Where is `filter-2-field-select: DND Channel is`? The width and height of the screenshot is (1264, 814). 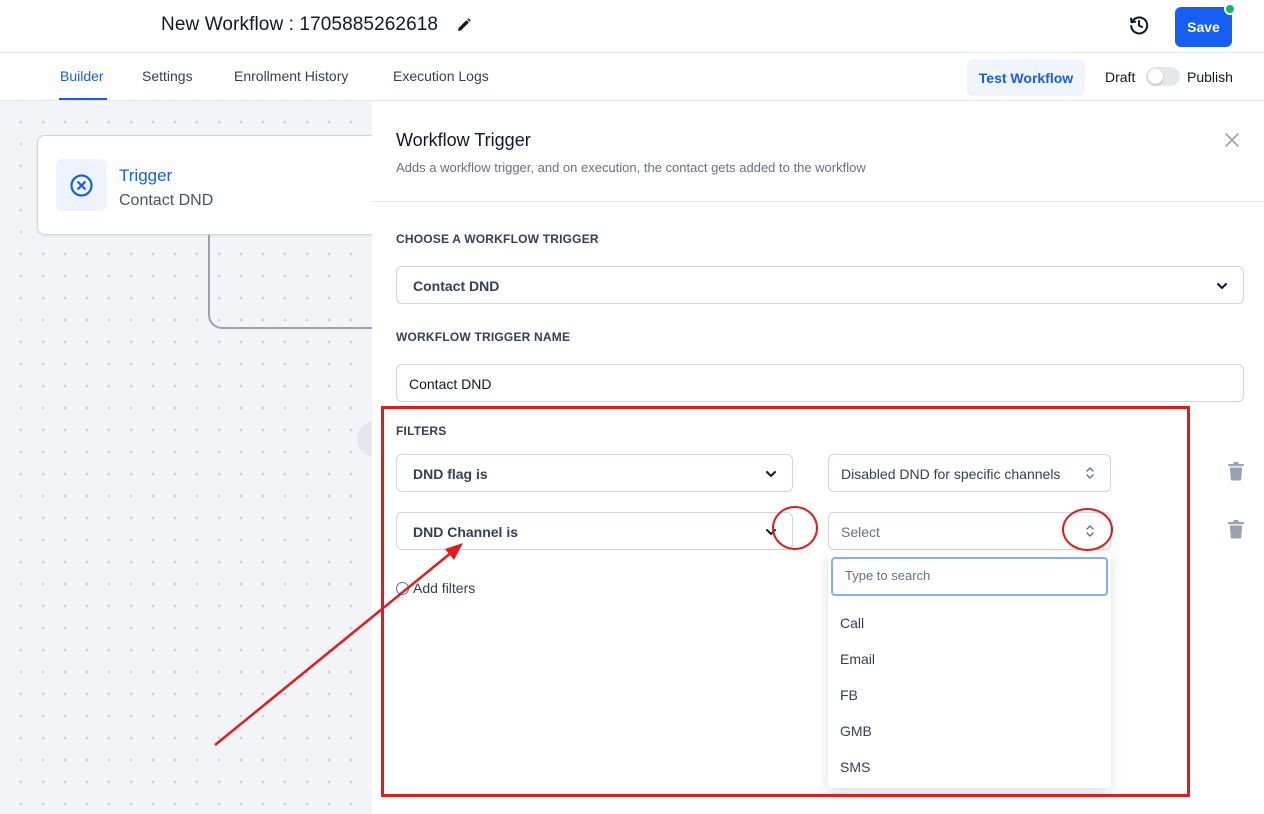
filter-2-field-select: DND Channel is is located at coordinates (594, 531).